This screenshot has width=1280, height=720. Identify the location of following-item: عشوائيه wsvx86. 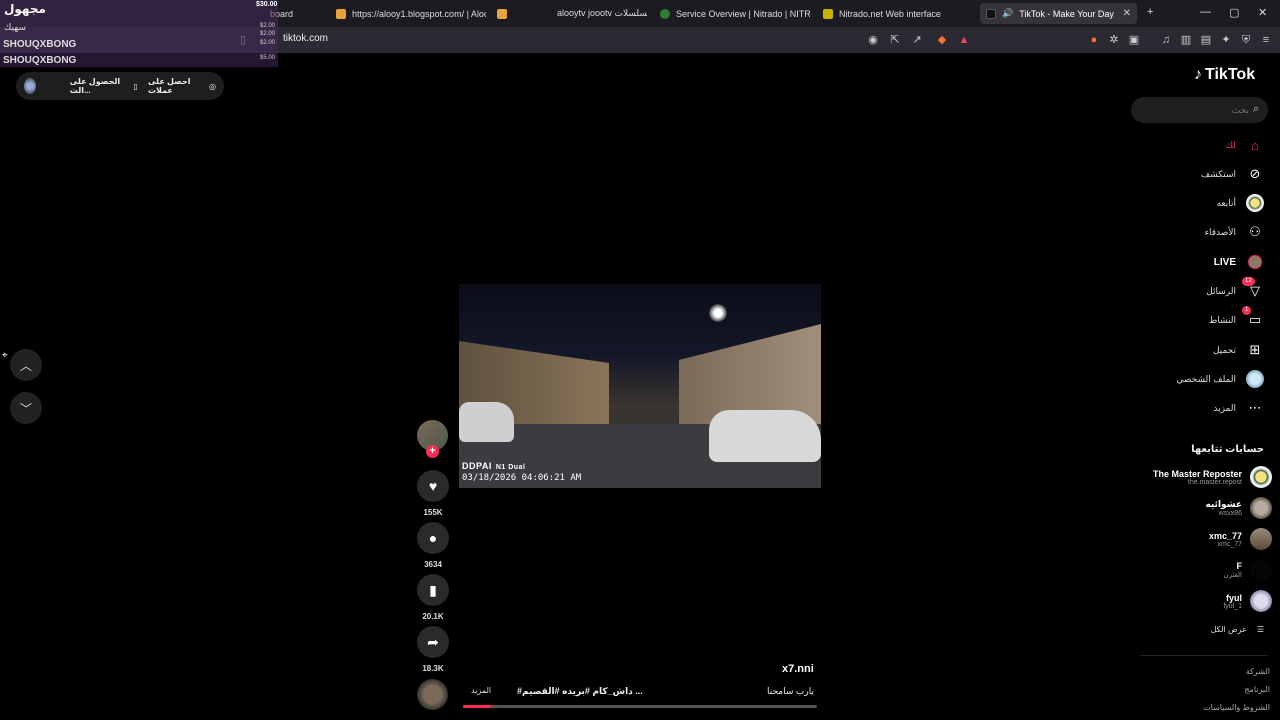
(1238, 508).